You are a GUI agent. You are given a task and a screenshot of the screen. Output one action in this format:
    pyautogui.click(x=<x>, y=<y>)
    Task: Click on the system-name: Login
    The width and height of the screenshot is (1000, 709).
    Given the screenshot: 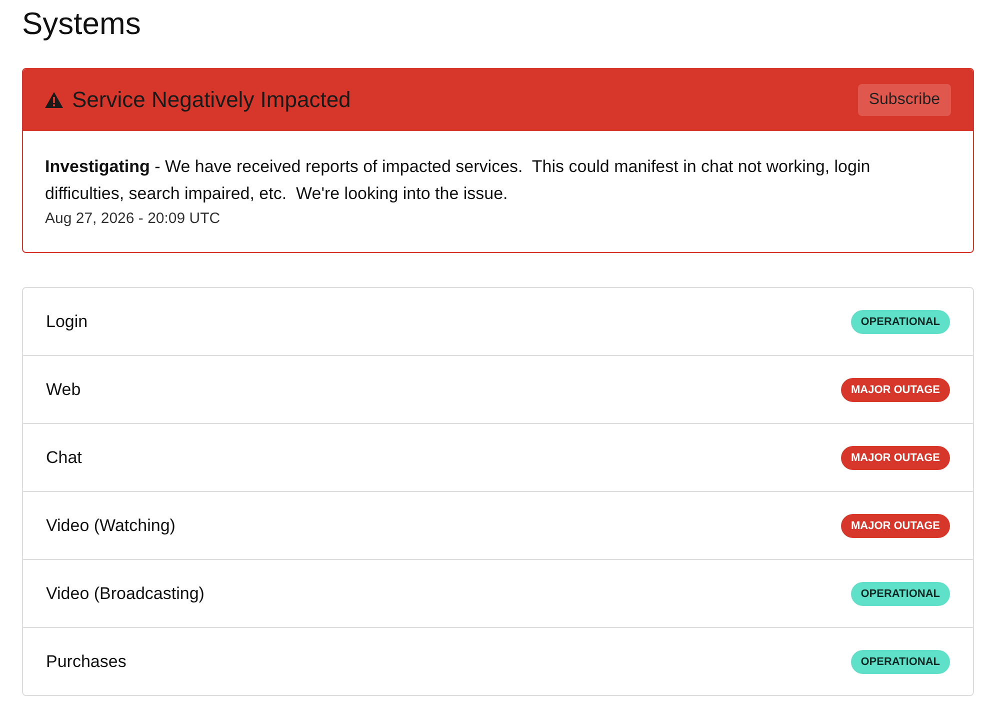 What is the action you would take?
    pyautogui.click(x=67, y=322)
    